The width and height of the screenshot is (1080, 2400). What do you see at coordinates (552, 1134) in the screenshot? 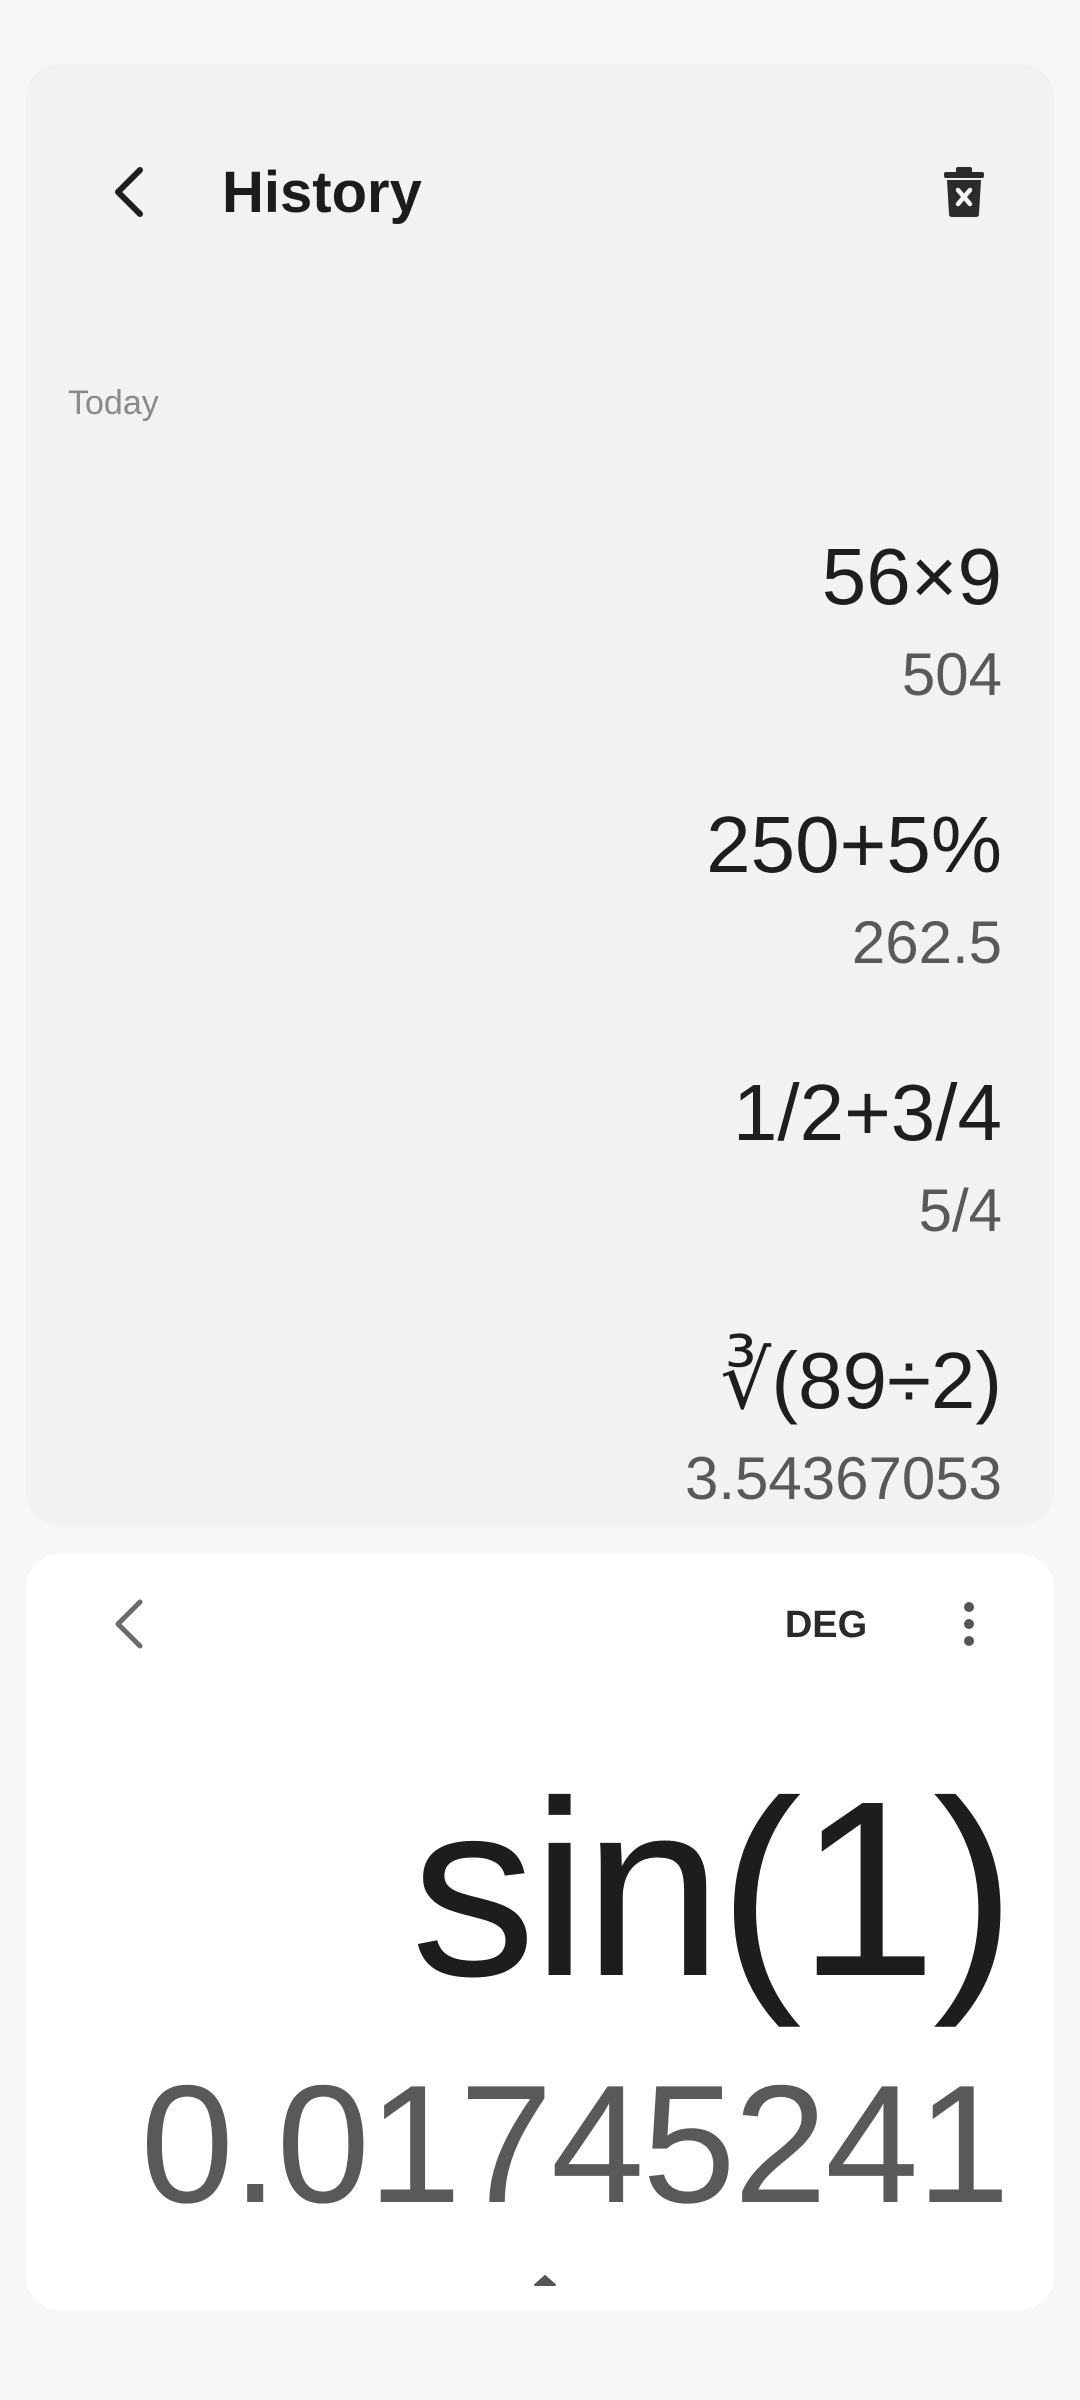
I see `history-entry: 1/2+3/4 5/4` at bounding box center [552, 1134].